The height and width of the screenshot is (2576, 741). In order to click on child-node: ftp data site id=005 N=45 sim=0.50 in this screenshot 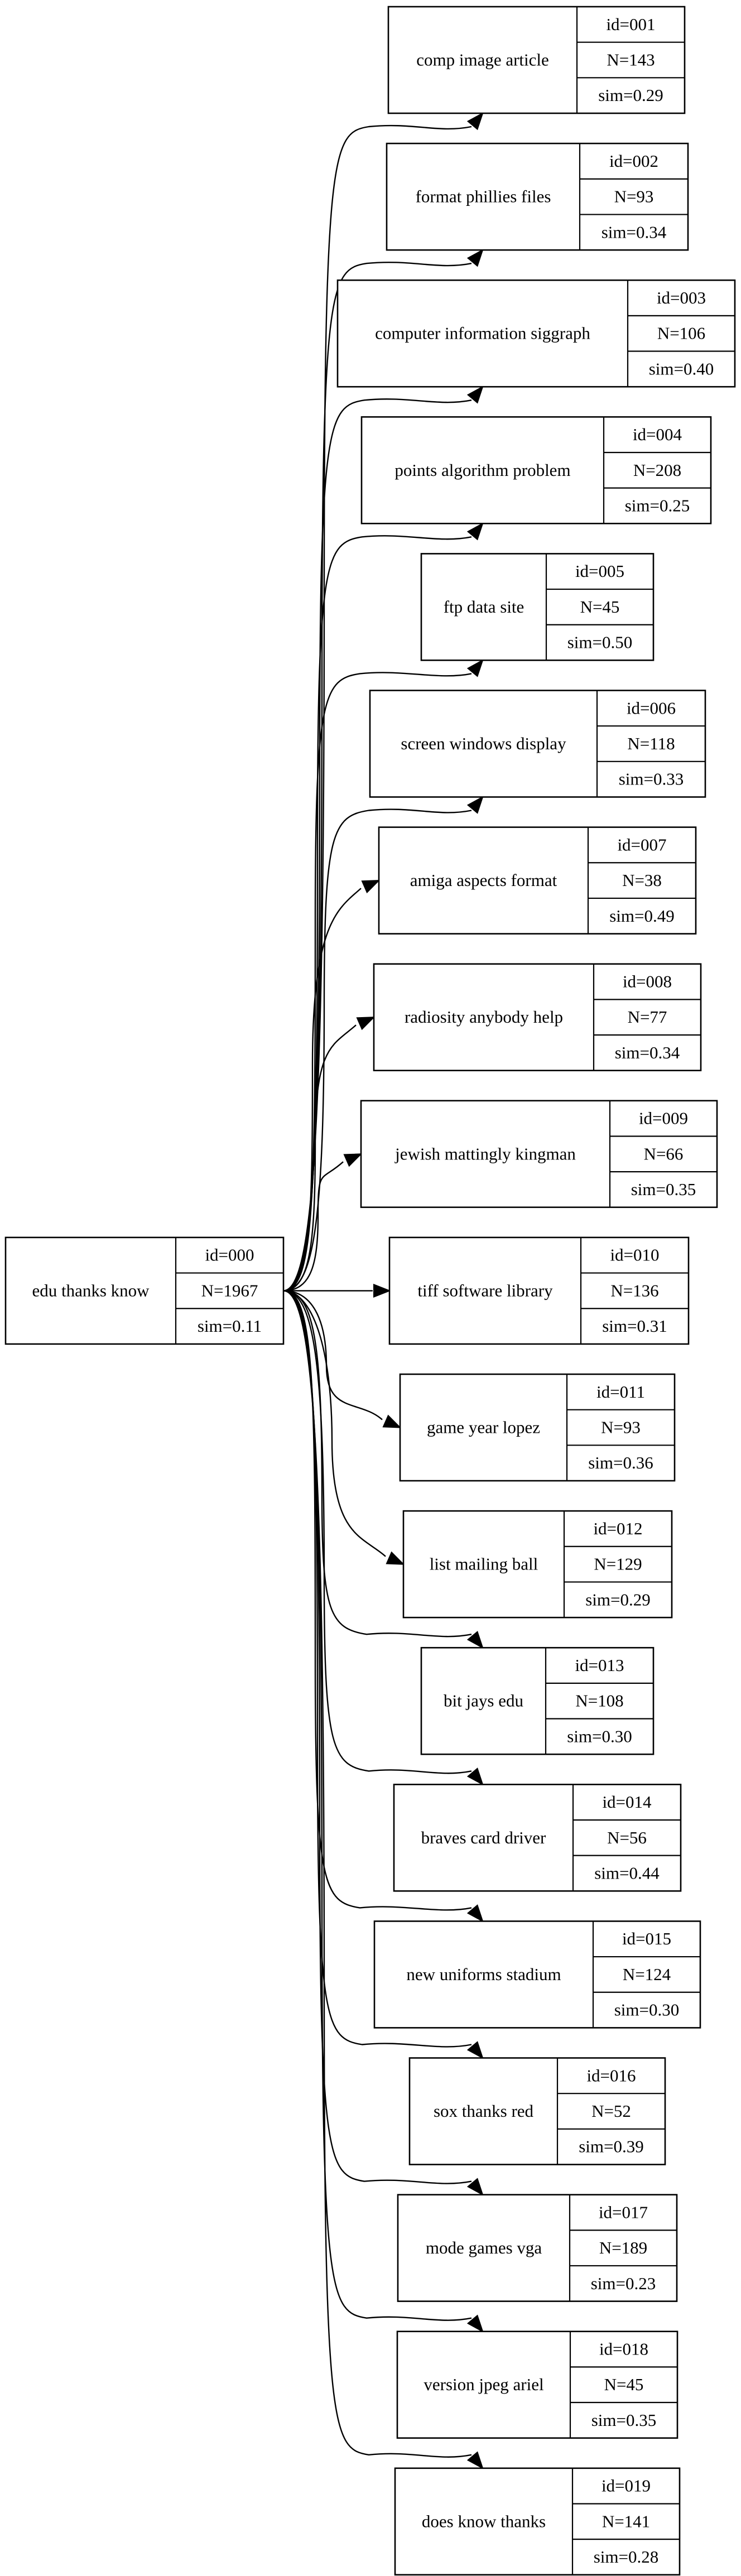, I will do `click(538, 607)`.